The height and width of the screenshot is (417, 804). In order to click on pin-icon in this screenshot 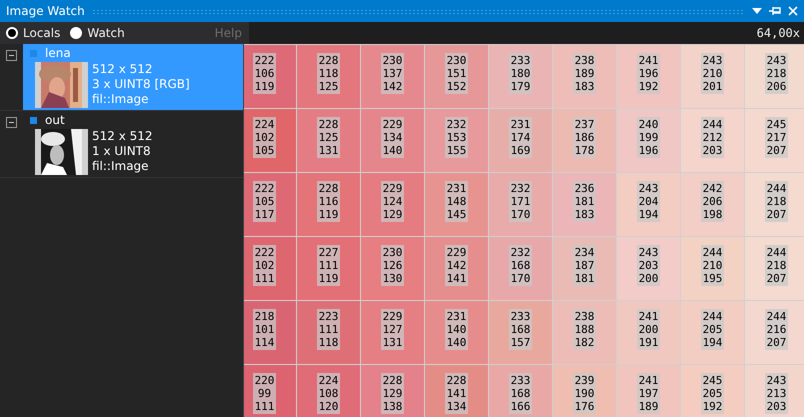, I will do `click(775, 11)`.